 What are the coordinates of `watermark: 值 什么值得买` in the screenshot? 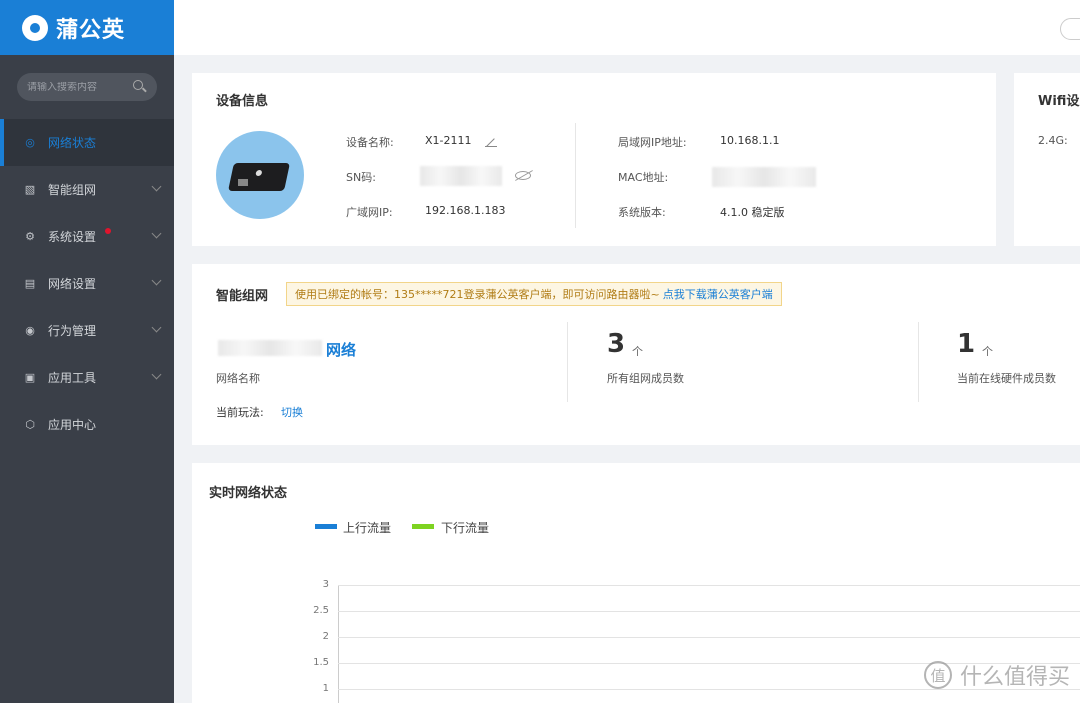 It's located at (996, 675).